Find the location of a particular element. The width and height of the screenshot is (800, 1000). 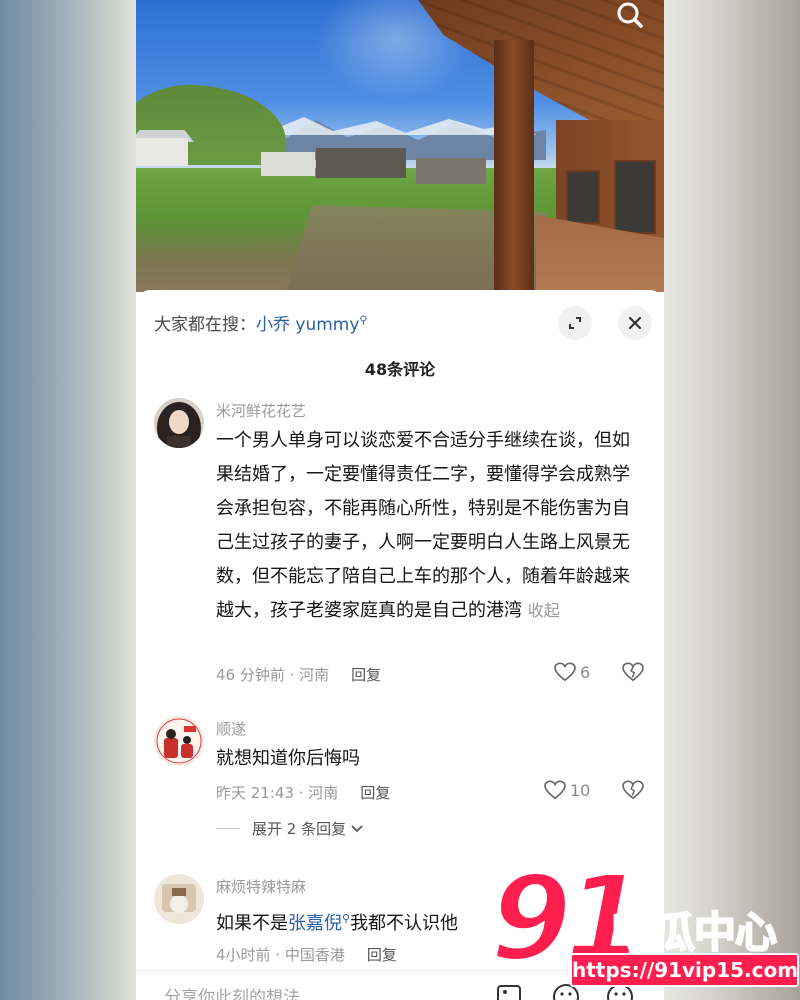

expand-icon is located at coordinates (575, 323).